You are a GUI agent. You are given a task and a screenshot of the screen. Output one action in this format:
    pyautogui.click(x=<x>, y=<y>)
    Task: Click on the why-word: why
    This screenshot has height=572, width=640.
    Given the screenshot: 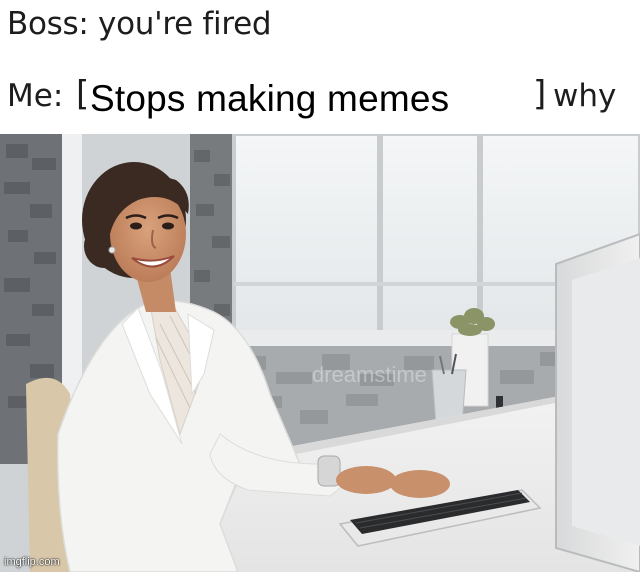 What is the action you would take?
    pyautogui.click(x=585, y=96)
    